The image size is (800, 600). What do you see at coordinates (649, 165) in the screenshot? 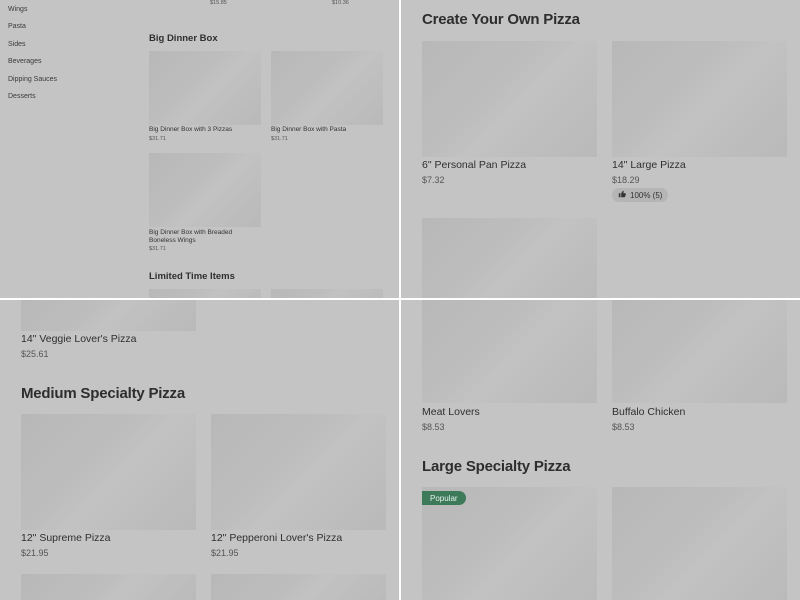
I see `menu-item-name: 14" Large Pizza` at bounding box center [649, 165].